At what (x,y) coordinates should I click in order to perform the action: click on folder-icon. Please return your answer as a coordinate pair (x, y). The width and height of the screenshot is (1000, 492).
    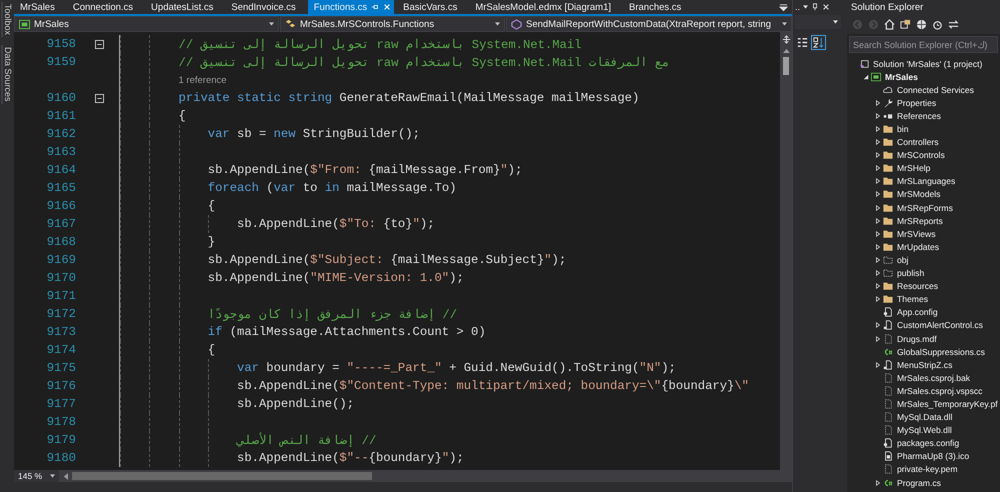
    Looking at the image, I should click on (888, 155).